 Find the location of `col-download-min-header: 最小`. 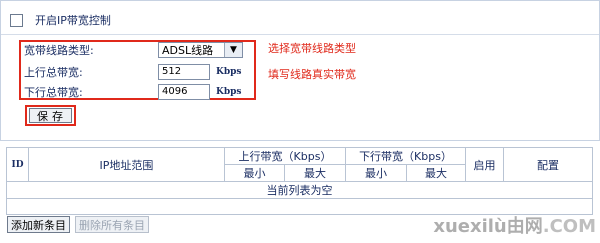

col-download-min-header: 最小 is located at coordinates (376, 173).